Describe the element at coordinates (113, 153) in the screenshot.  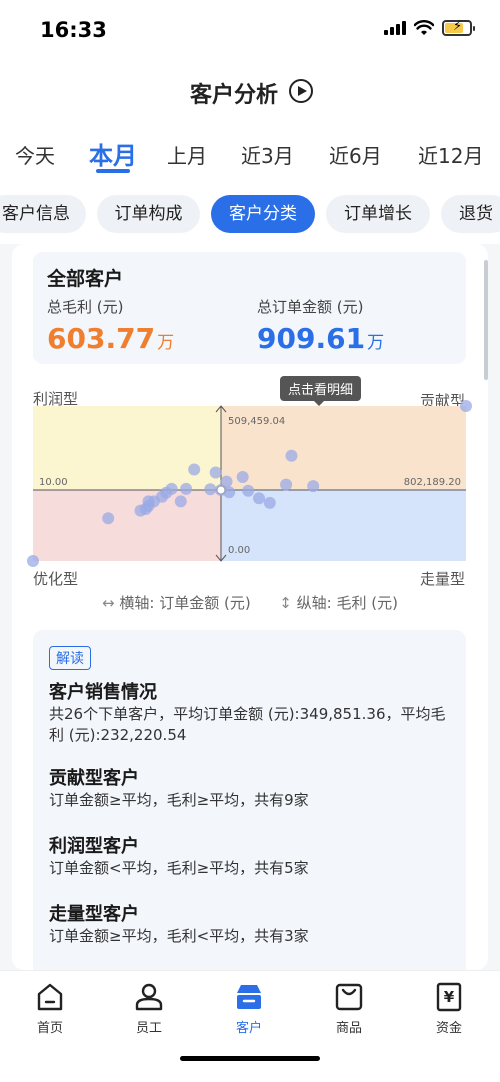
I see `tab-this-month: 本月` at that location.